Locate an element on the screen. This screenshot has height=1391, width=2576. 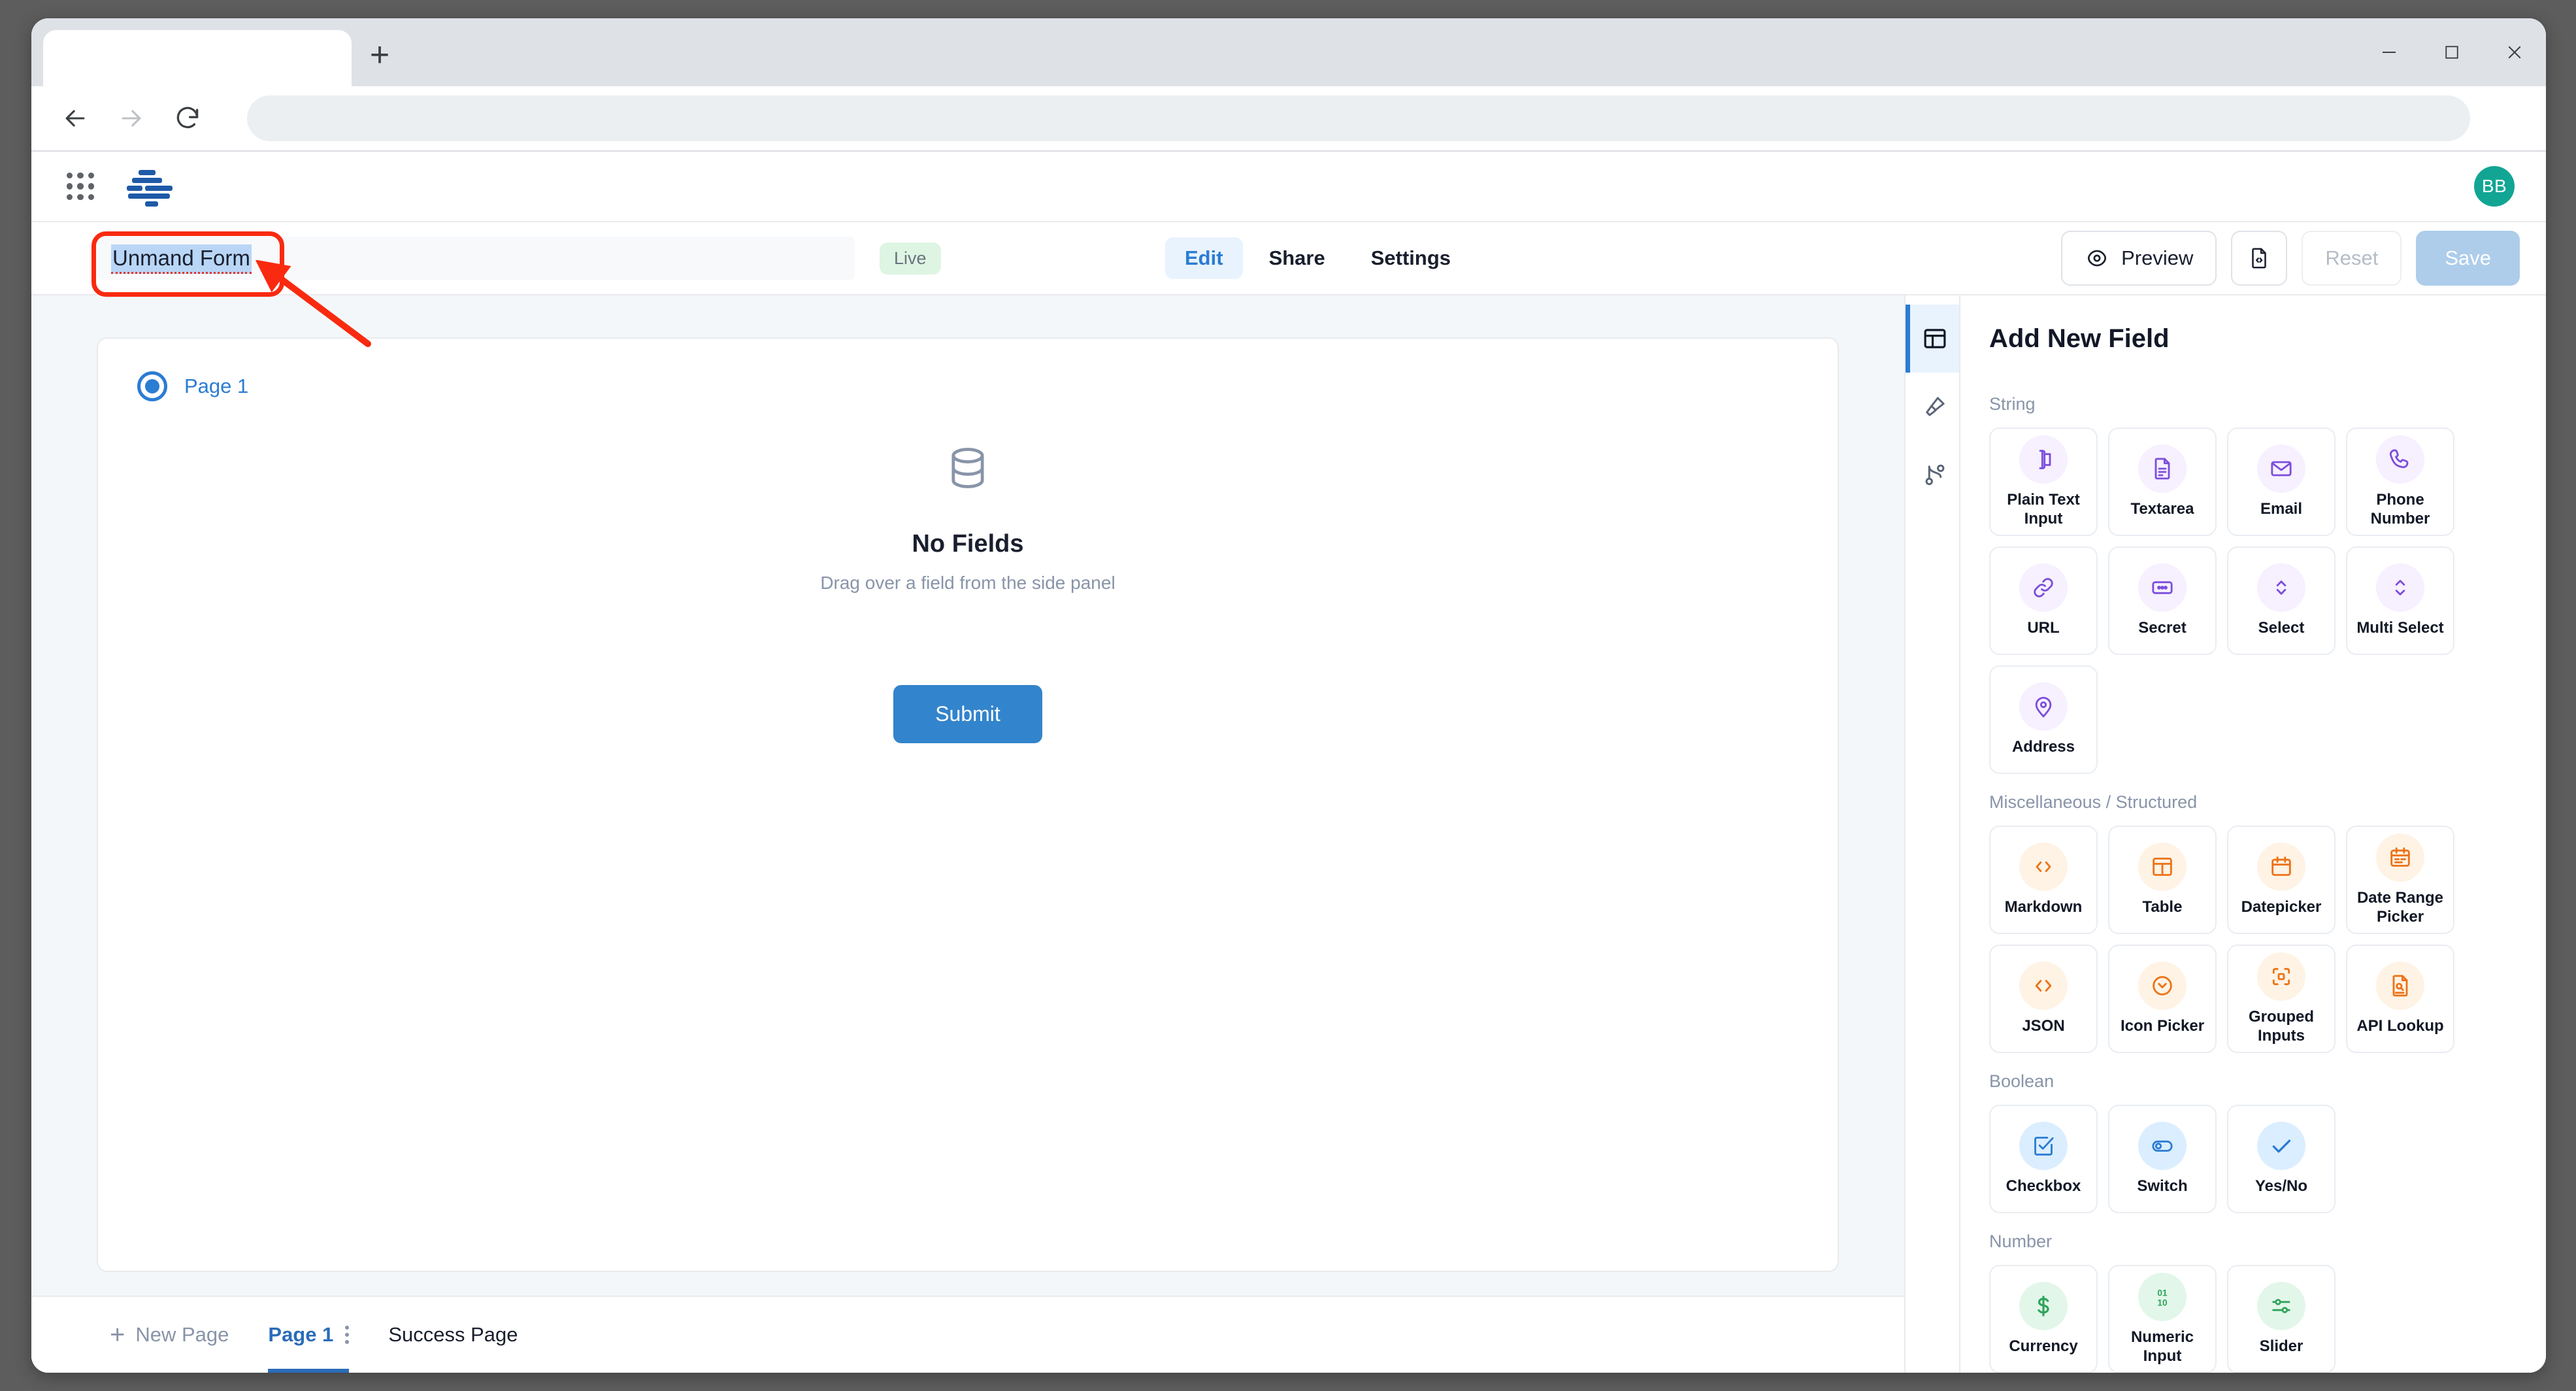
tab-edit: Edit is located at coordinates (1204, 258).